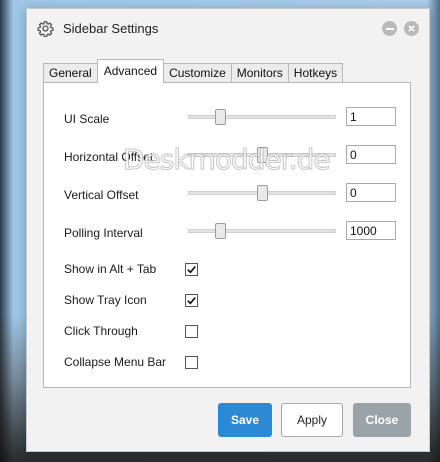  Describe the element at coordinates (197, 73) in the screenshot. I see `tab-customize: Customize` at that location.